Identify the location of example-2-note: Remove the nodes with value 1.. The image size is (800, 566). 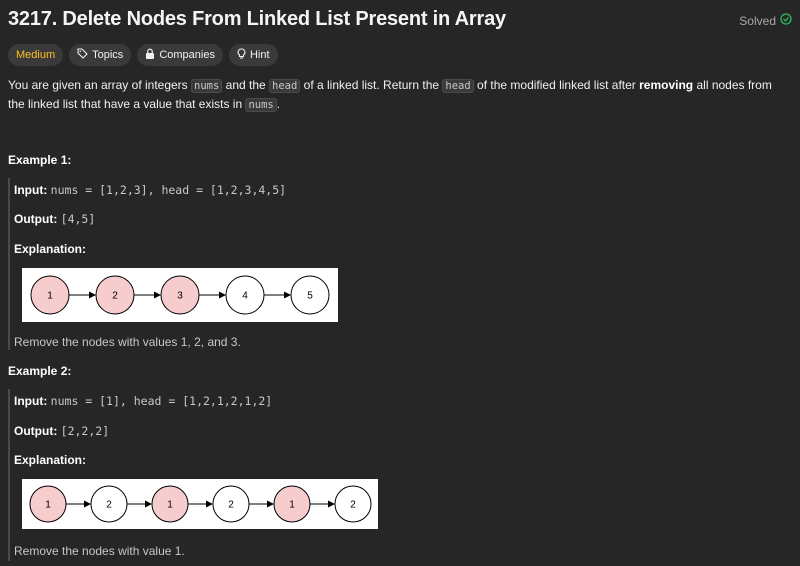
(99, 551).